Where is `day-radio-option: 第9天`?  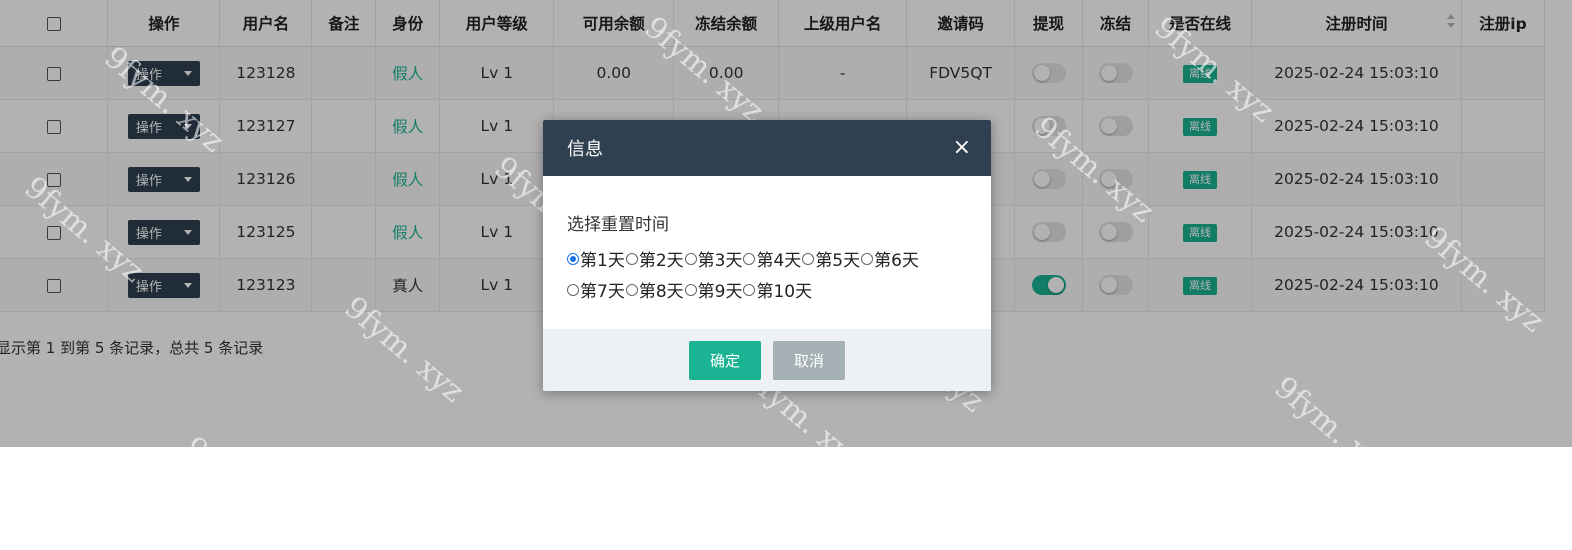 day-radio-option: 第9天 is located at coordinates (713, 289).